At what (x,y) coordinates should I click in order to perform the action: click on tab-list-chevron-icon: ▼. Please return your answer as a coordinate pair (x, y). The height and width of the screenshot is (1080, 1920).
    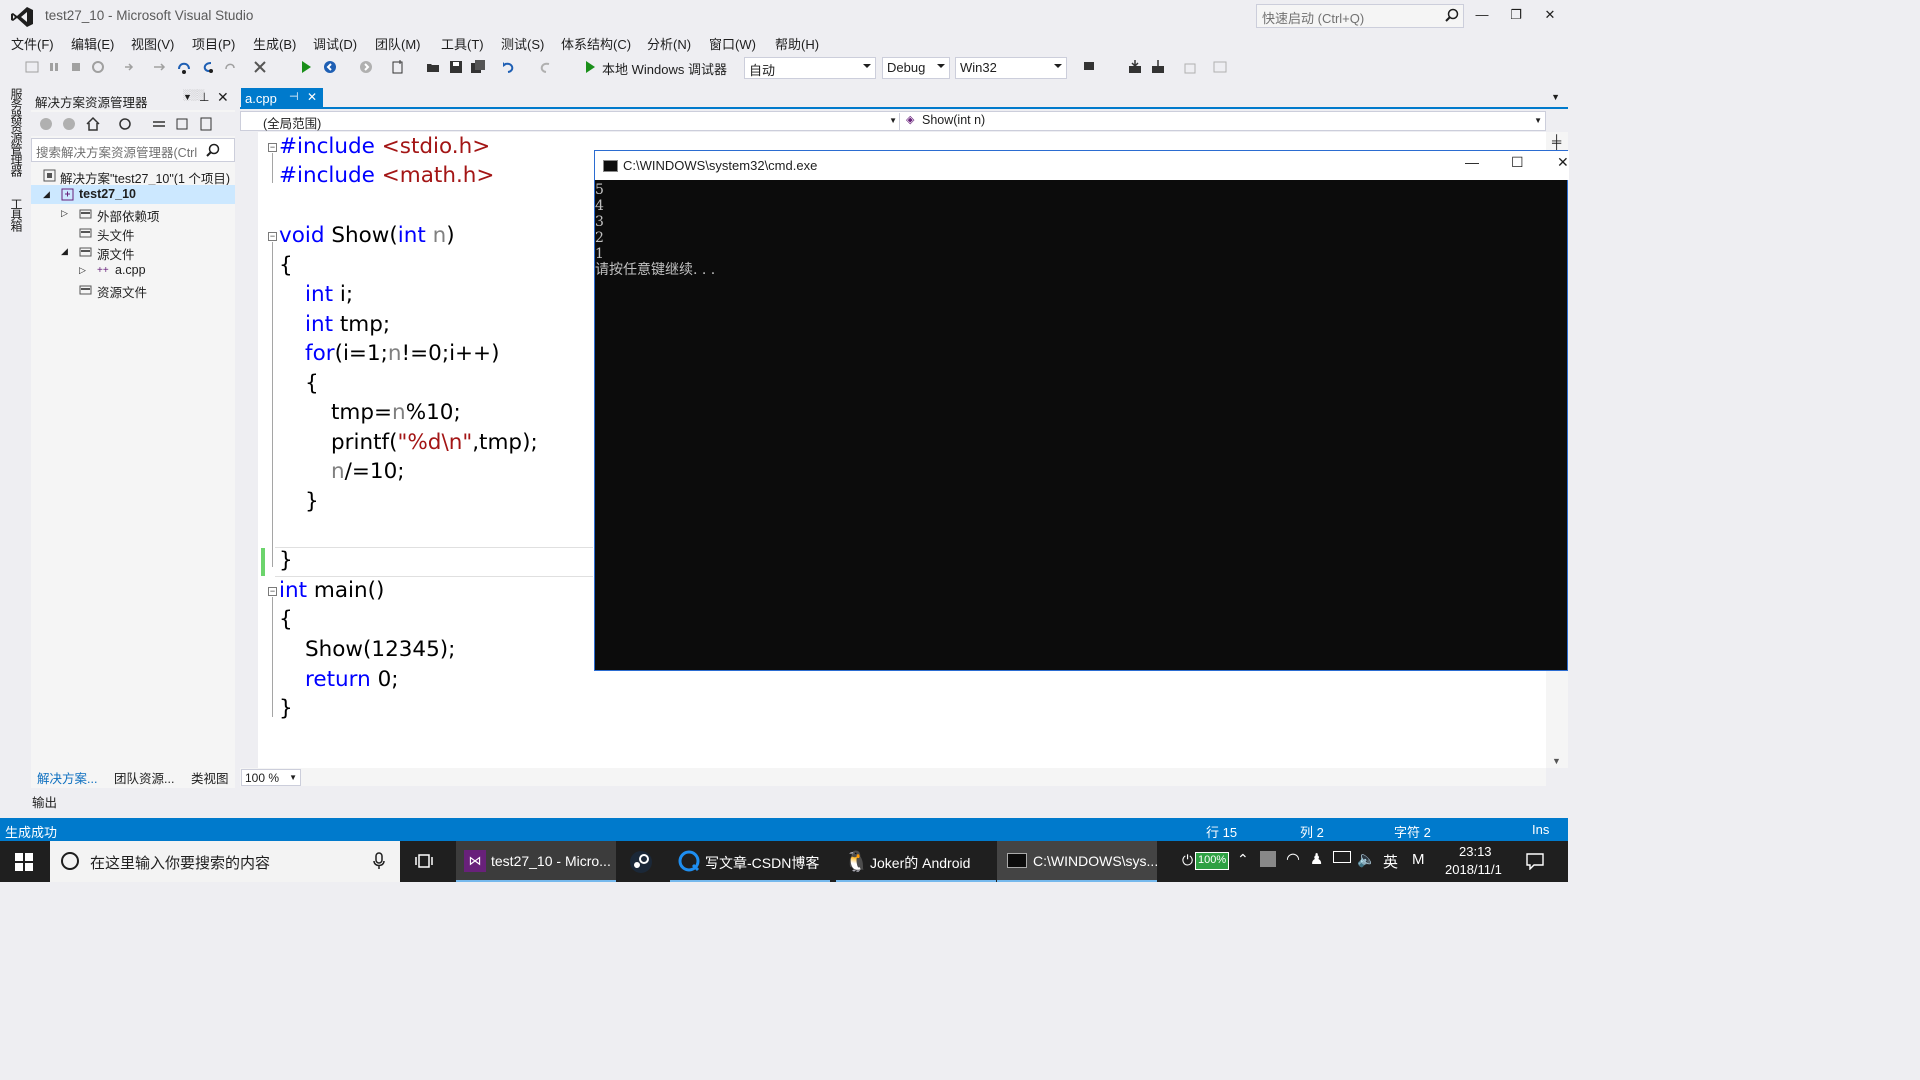
    Looking at the image, I should click on (1555, 97).